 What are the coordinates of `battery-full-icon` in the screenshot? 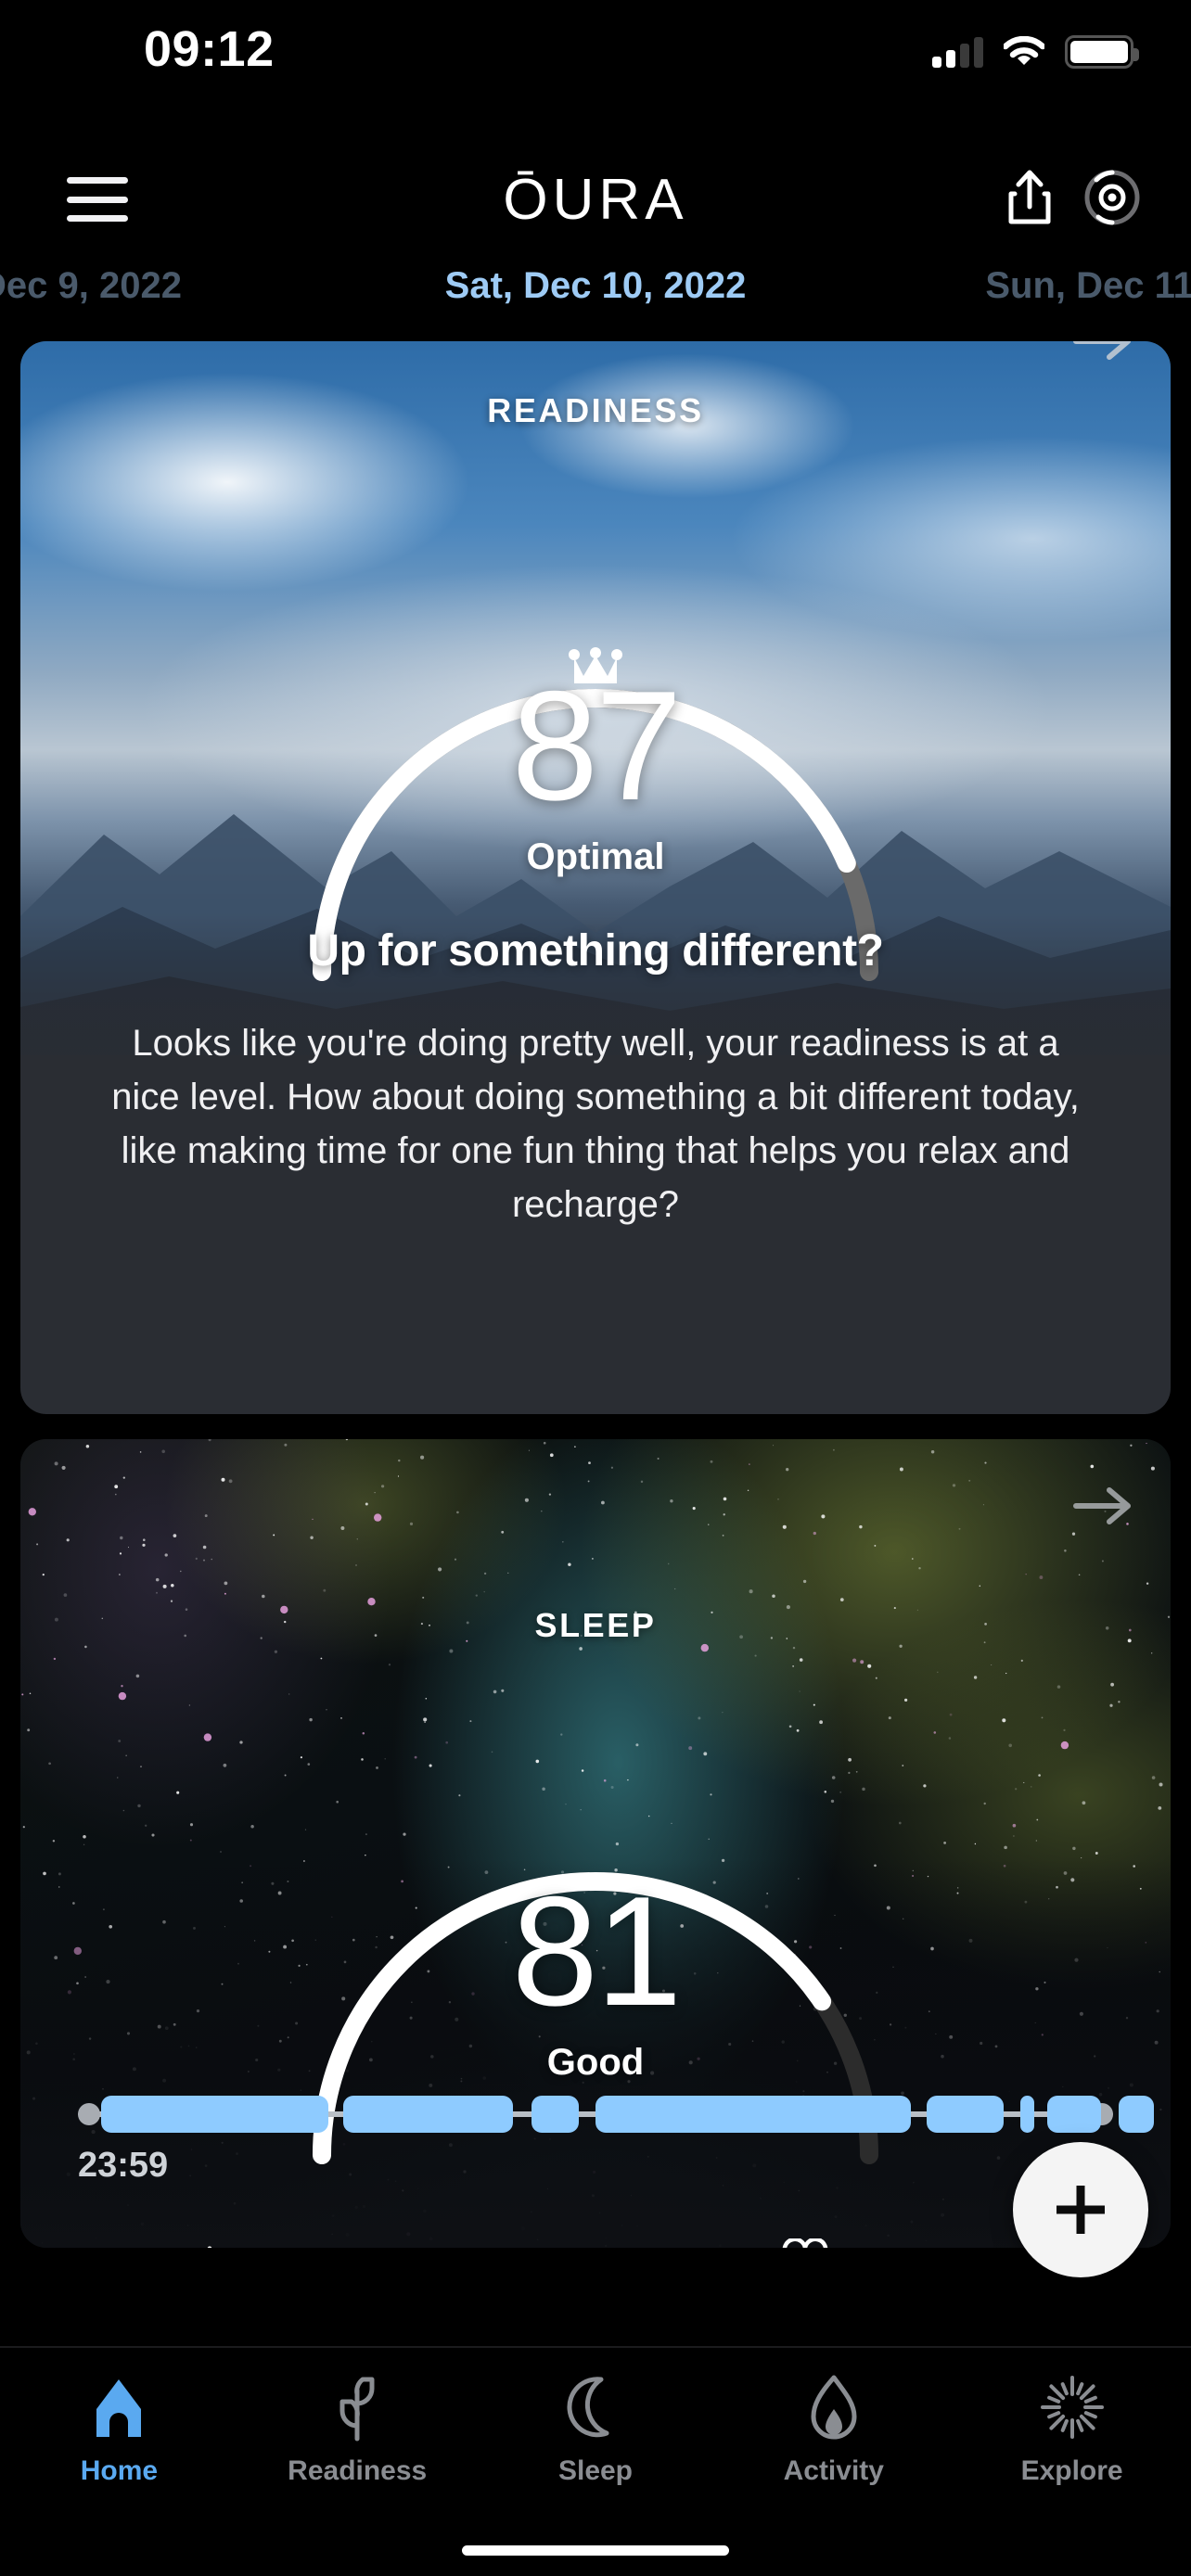 It's located at (1102, 51).